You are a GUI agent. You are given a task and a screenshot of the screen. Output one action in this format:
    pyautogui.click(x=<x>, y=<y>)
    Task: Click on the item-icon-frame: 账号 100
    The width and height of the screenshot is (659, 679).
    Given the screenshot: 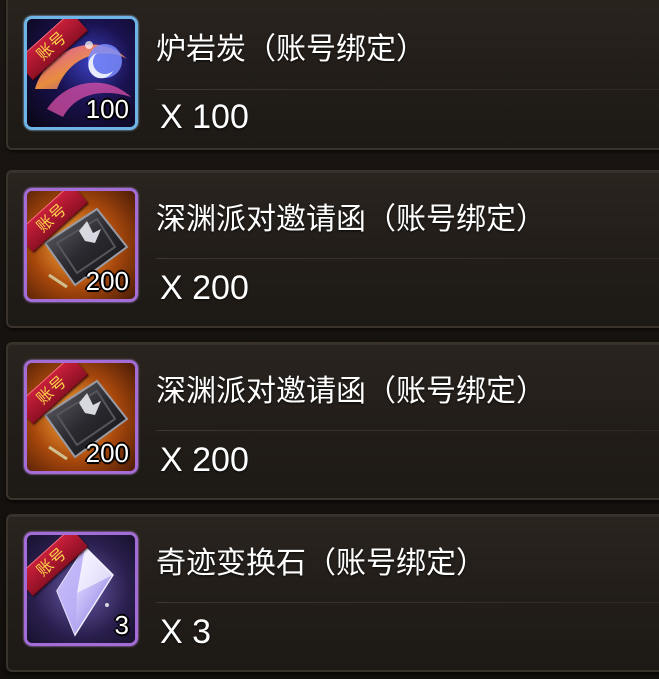 What is the action you would take?
    pyautogui.click(x=81, y=73)
    